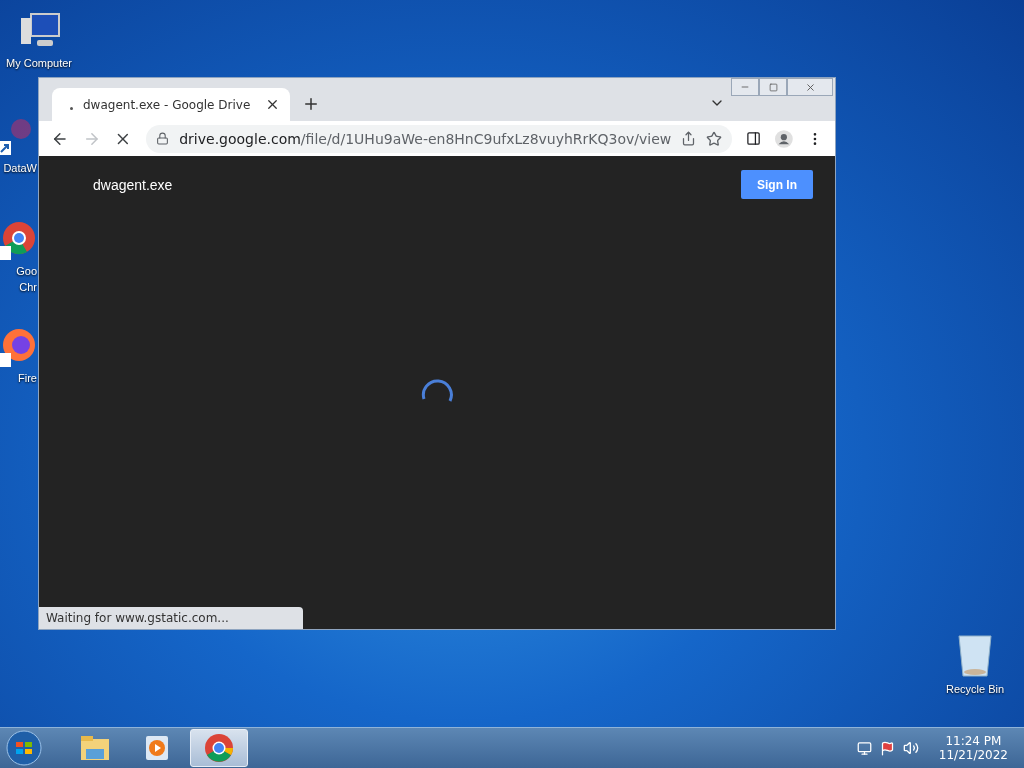 The image size is (1024, 768). I want to click on bookmark-icon, so click(714, 138).